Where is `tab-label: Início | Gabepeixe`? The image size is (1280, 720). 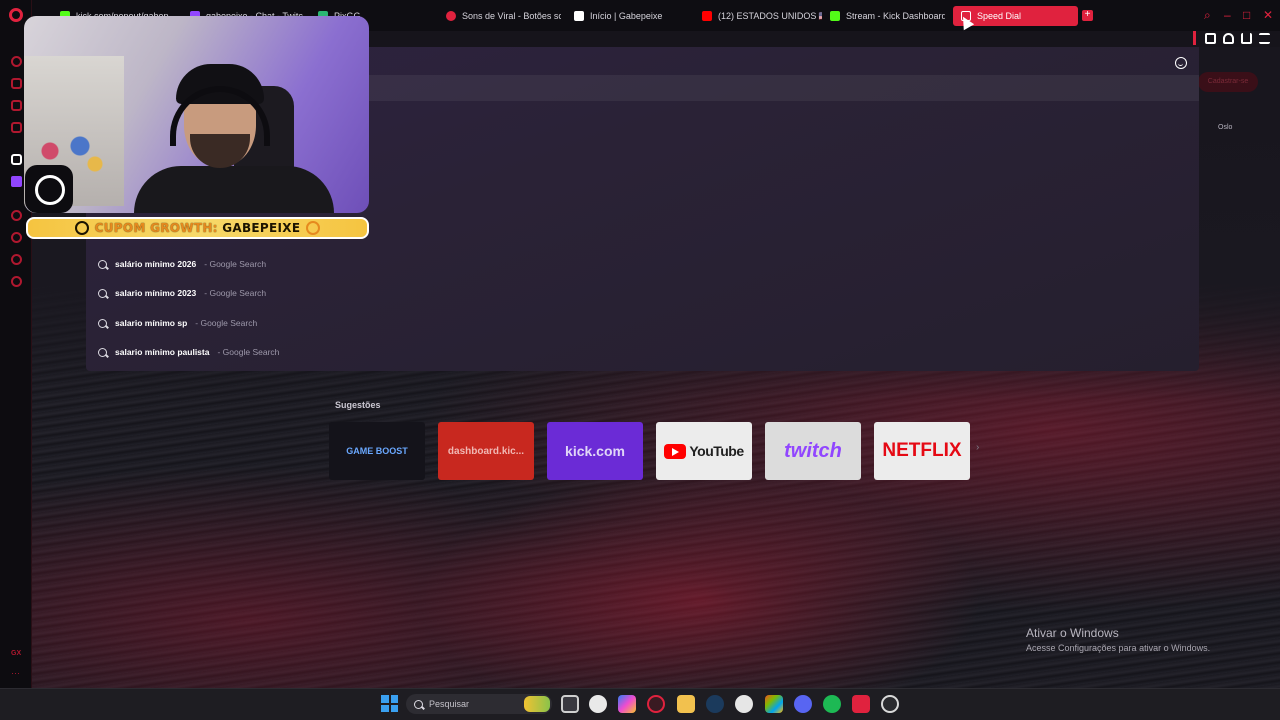 tab-label: Início | Gabepeixe is located at coordinates (626, 16).